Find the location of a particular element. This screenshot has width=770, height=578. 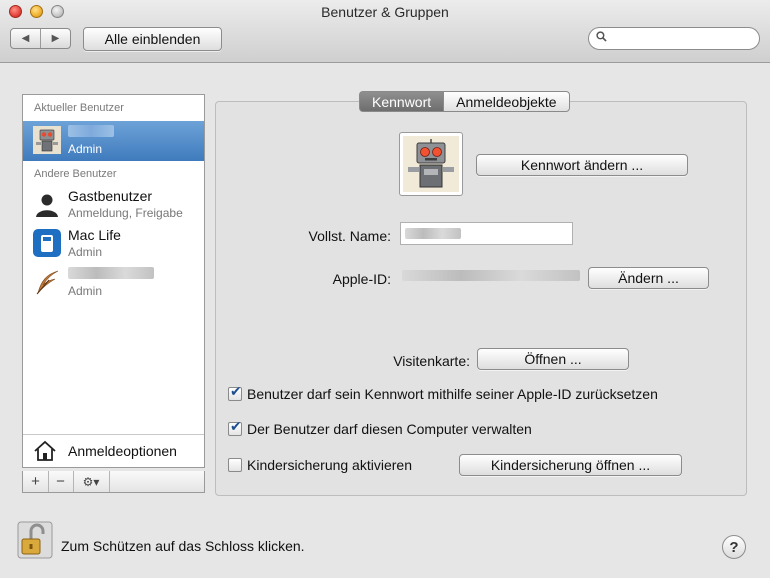

parental-controls-checkbox is located at coordinates (235, 465).